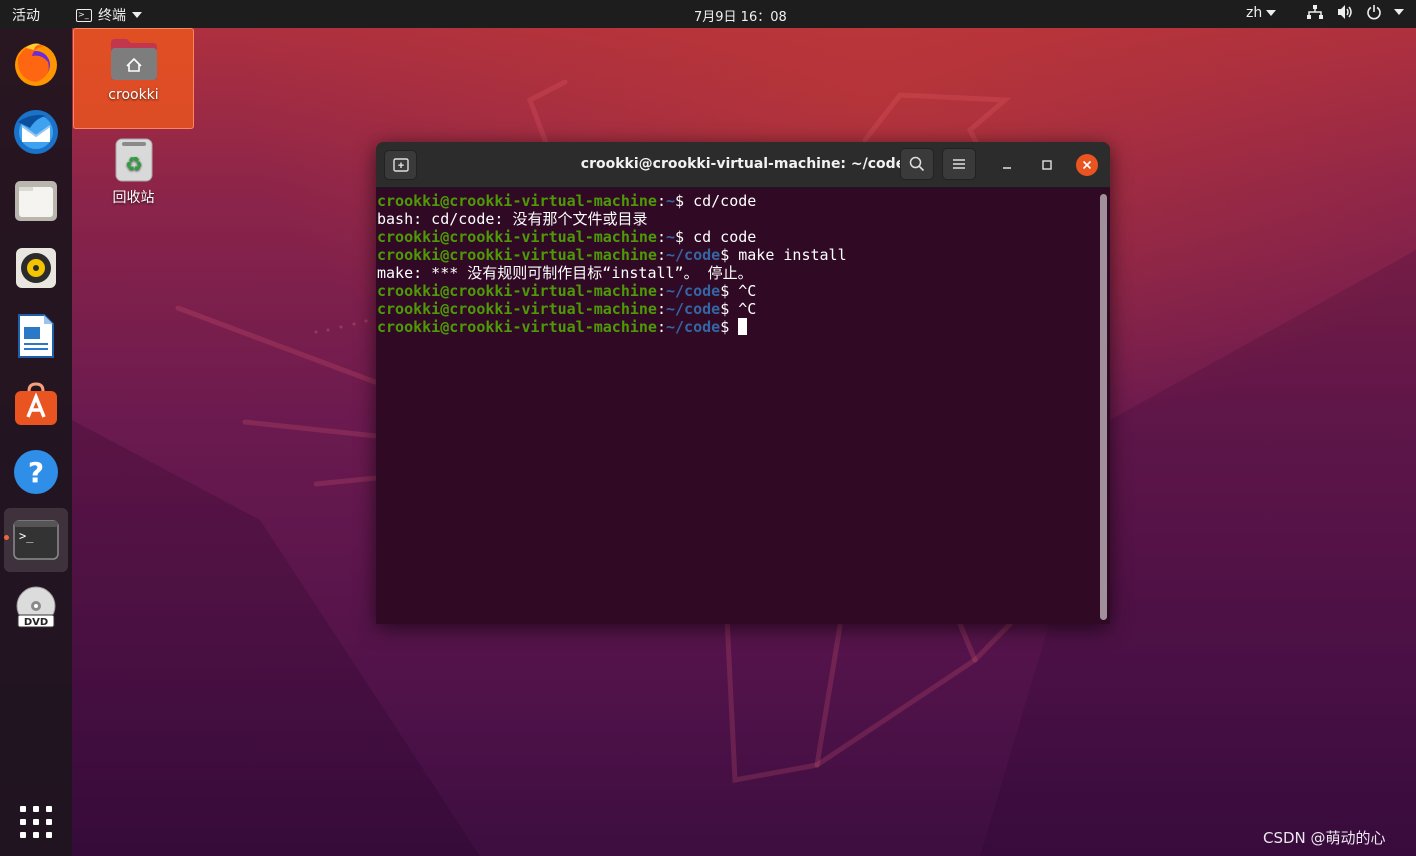  I want to click on power-icon, so click(1374, 12).